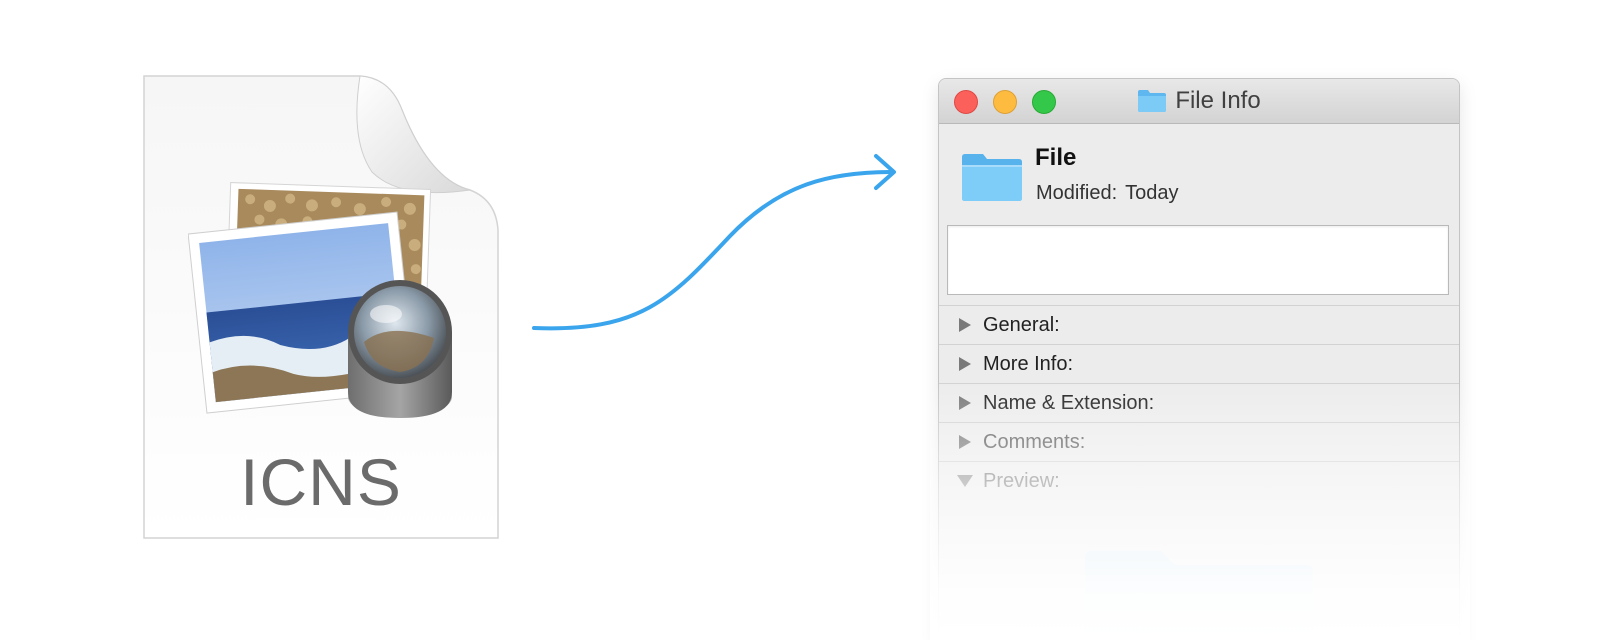 This screenshot has height=640, width=1600. Describe the element at coordinates (320, 300) in the screenshot. I see `preview-app-icon` at that location.